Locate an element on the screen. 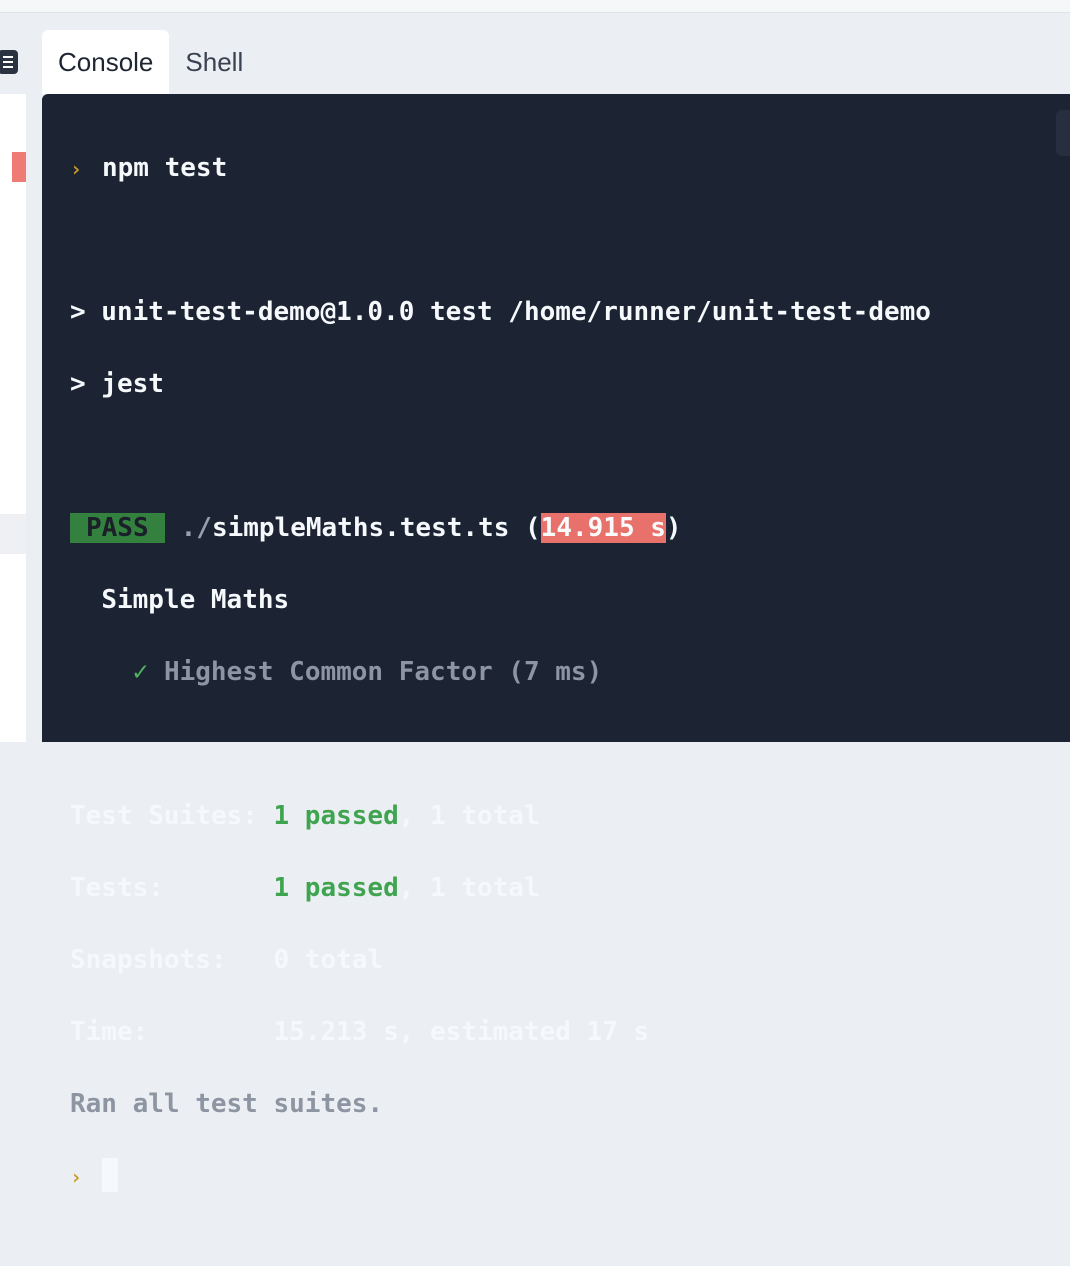  test-case-line: ✓ Highest Common Factor (7 ms) is located at coordinates (500, 672).